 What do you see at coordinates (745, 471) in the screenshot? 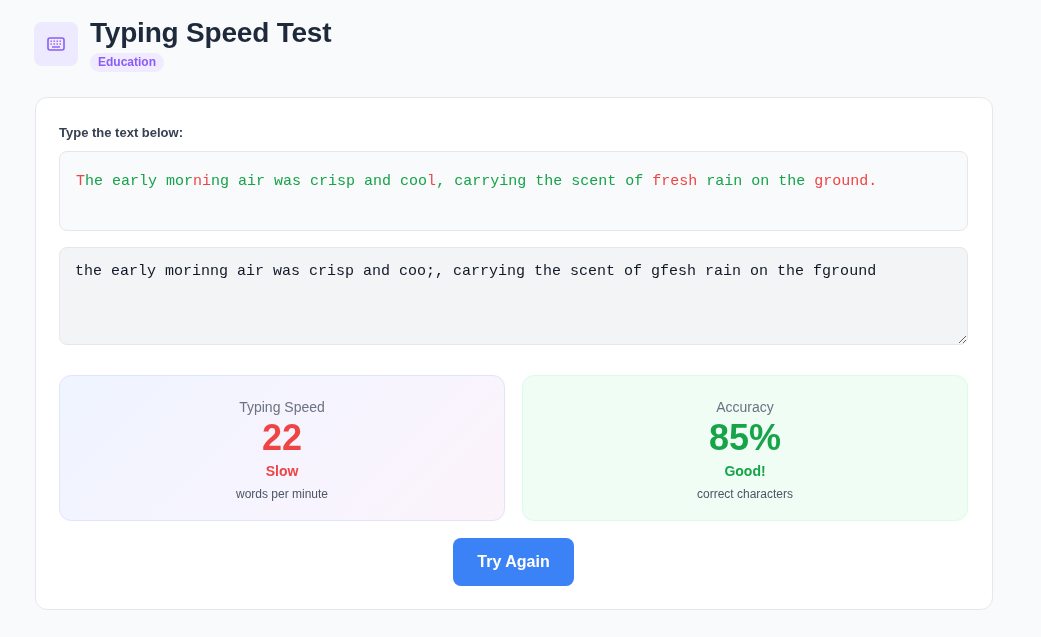
I see `stat-rating: Good!` at bounding box center [745, 471].